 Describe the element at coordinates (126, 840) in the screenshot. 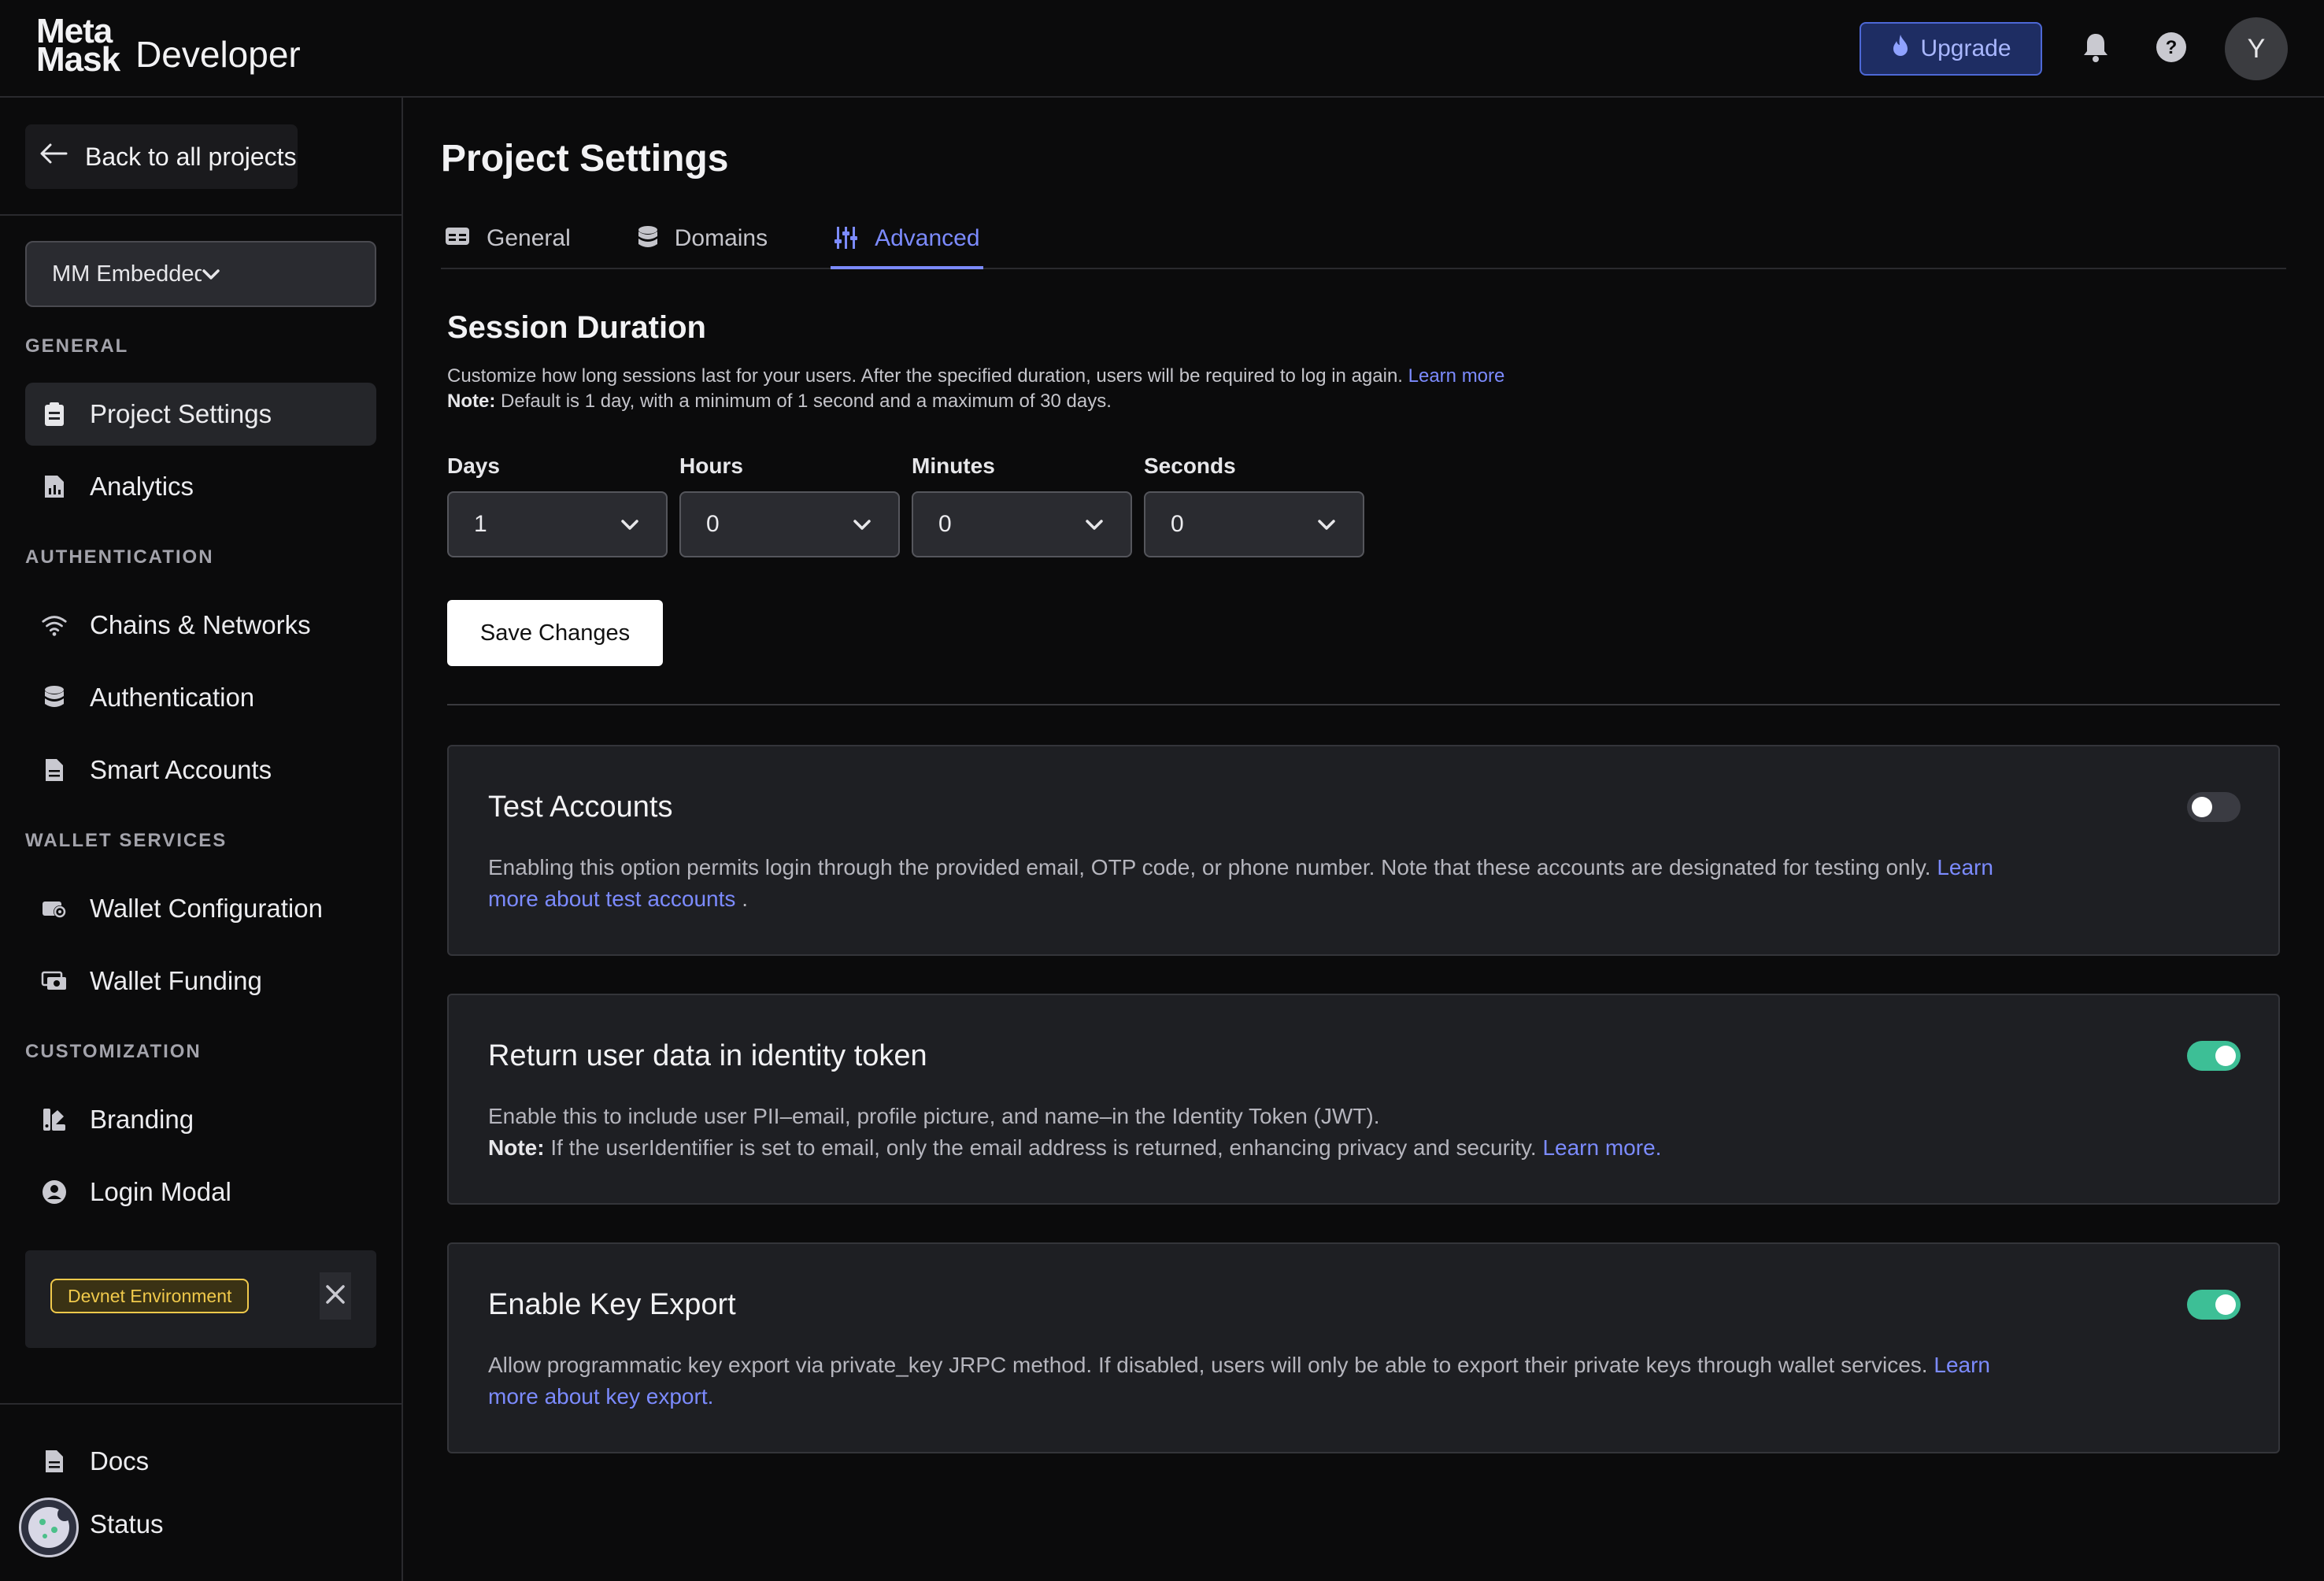

I see `section-label-wallet-services: WALLET SERVICES` at that location.